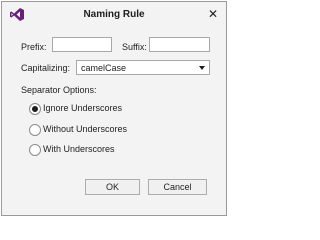 The image size is (320, 240). I want to click on title-bar: Naming Rule ✕, so click(114, 14).